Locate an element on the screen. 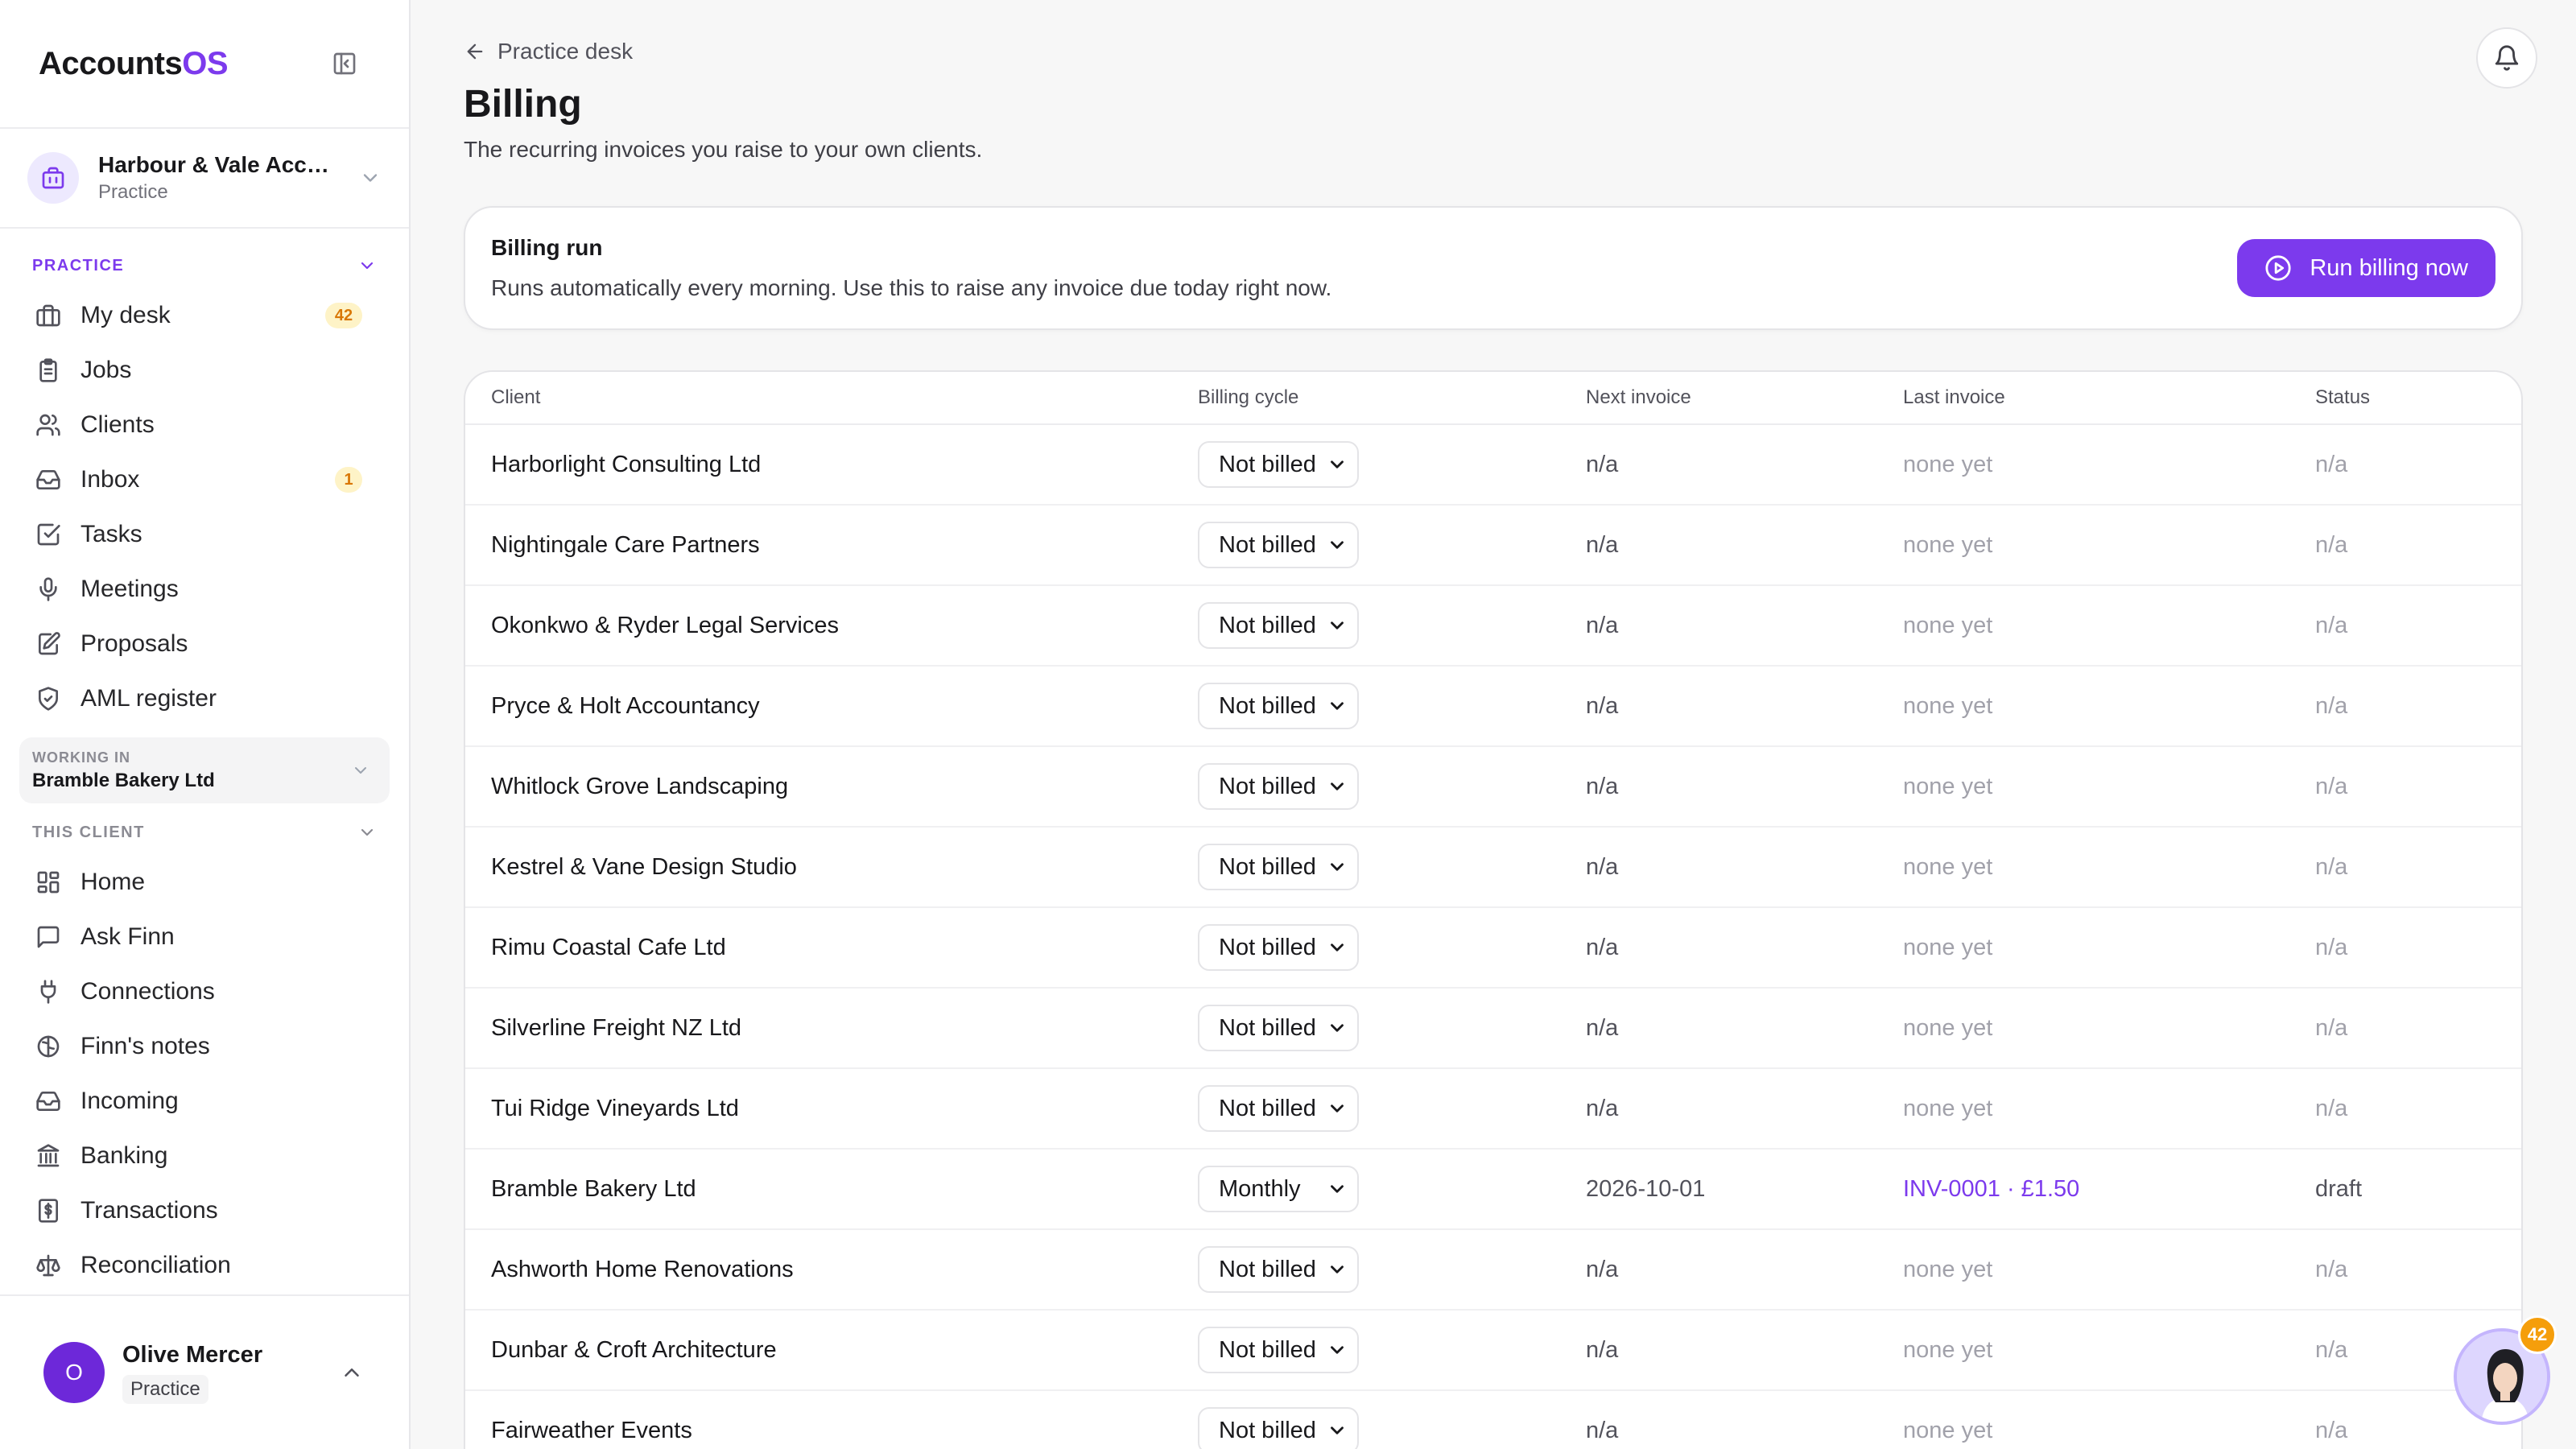 This screenshot has height=1449, width=2576. inbox-icon is located at coordinates (48, 480).